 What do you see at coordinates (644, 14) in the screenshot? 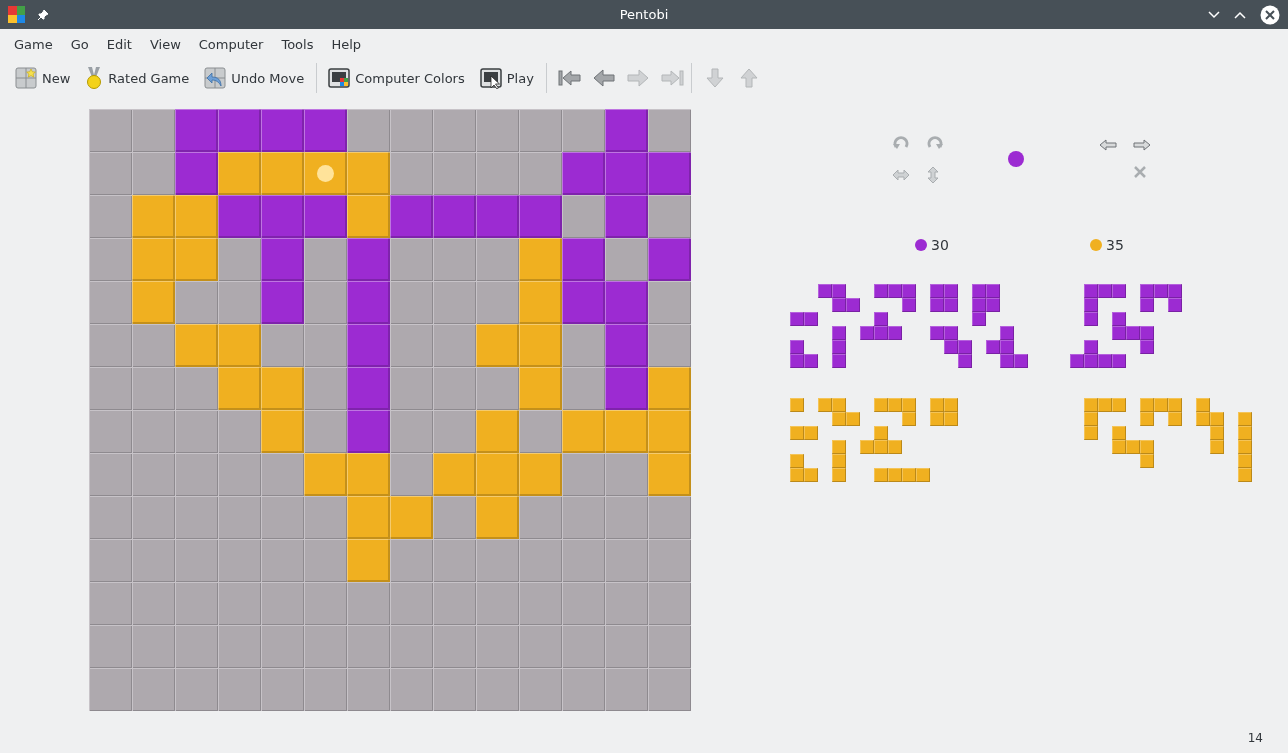
I see `window-title: Pentobi` at bounding box center [644, 14].